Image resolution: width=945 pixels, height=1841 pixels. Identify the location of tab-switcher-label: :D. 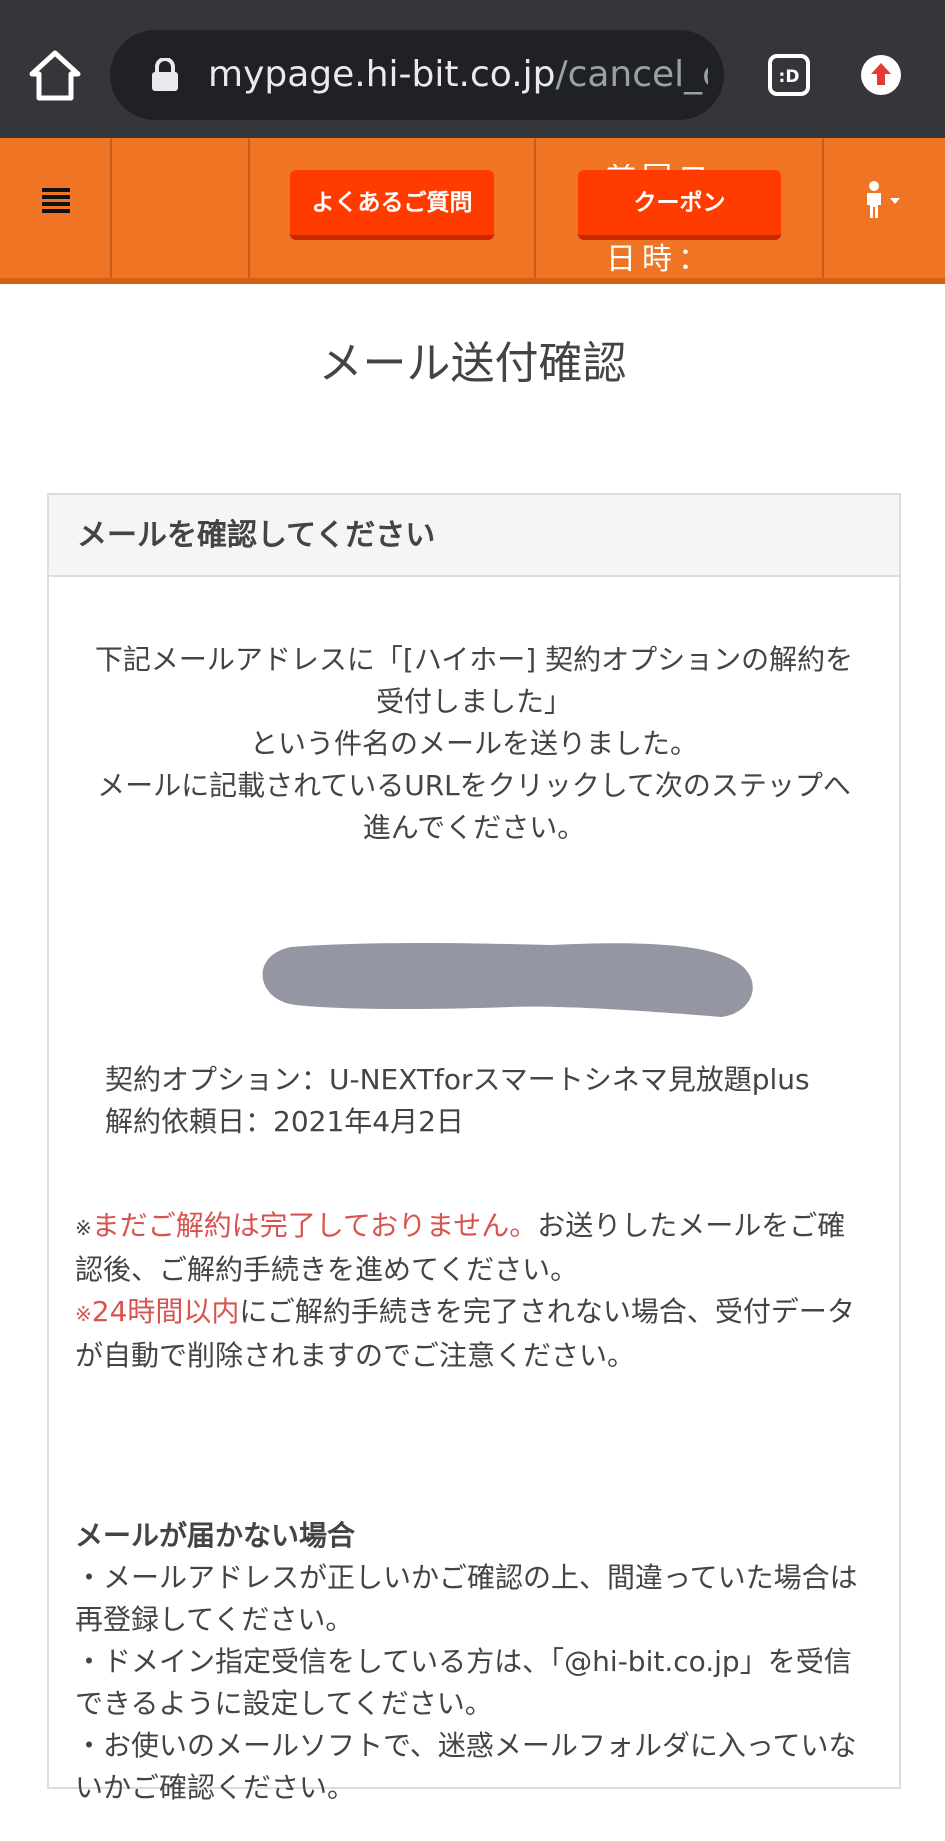
(789, 77).